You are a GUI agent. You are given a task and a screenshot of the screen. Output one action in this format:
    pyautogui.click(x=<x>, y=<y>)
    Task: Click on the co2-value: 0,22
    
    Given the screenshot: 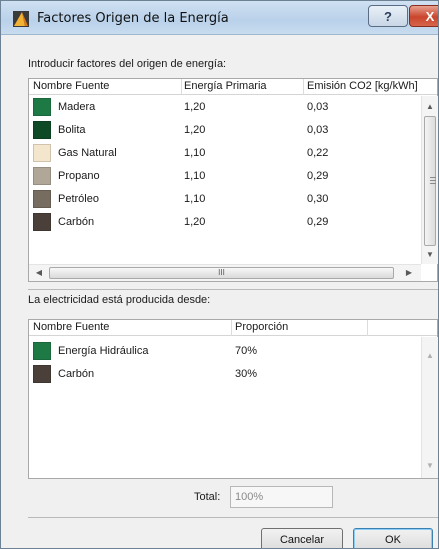 What is the action you would take?
    pyautogui.click(x=317, y=153)
    